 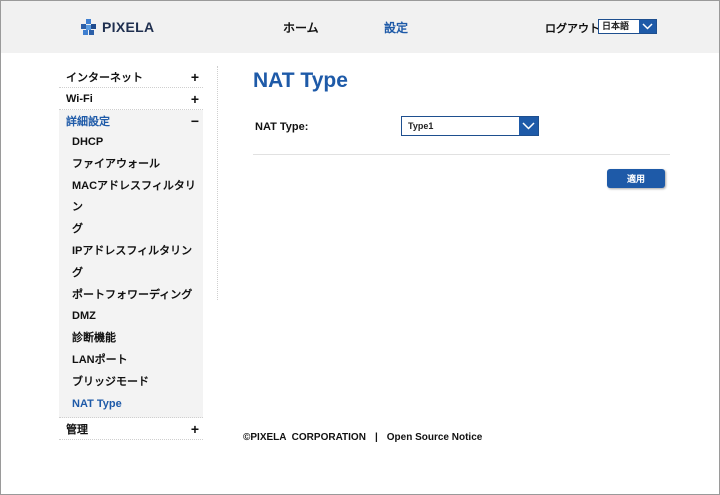 I want to click on nat-type-dropdown-button, so click(x=528, y=126).